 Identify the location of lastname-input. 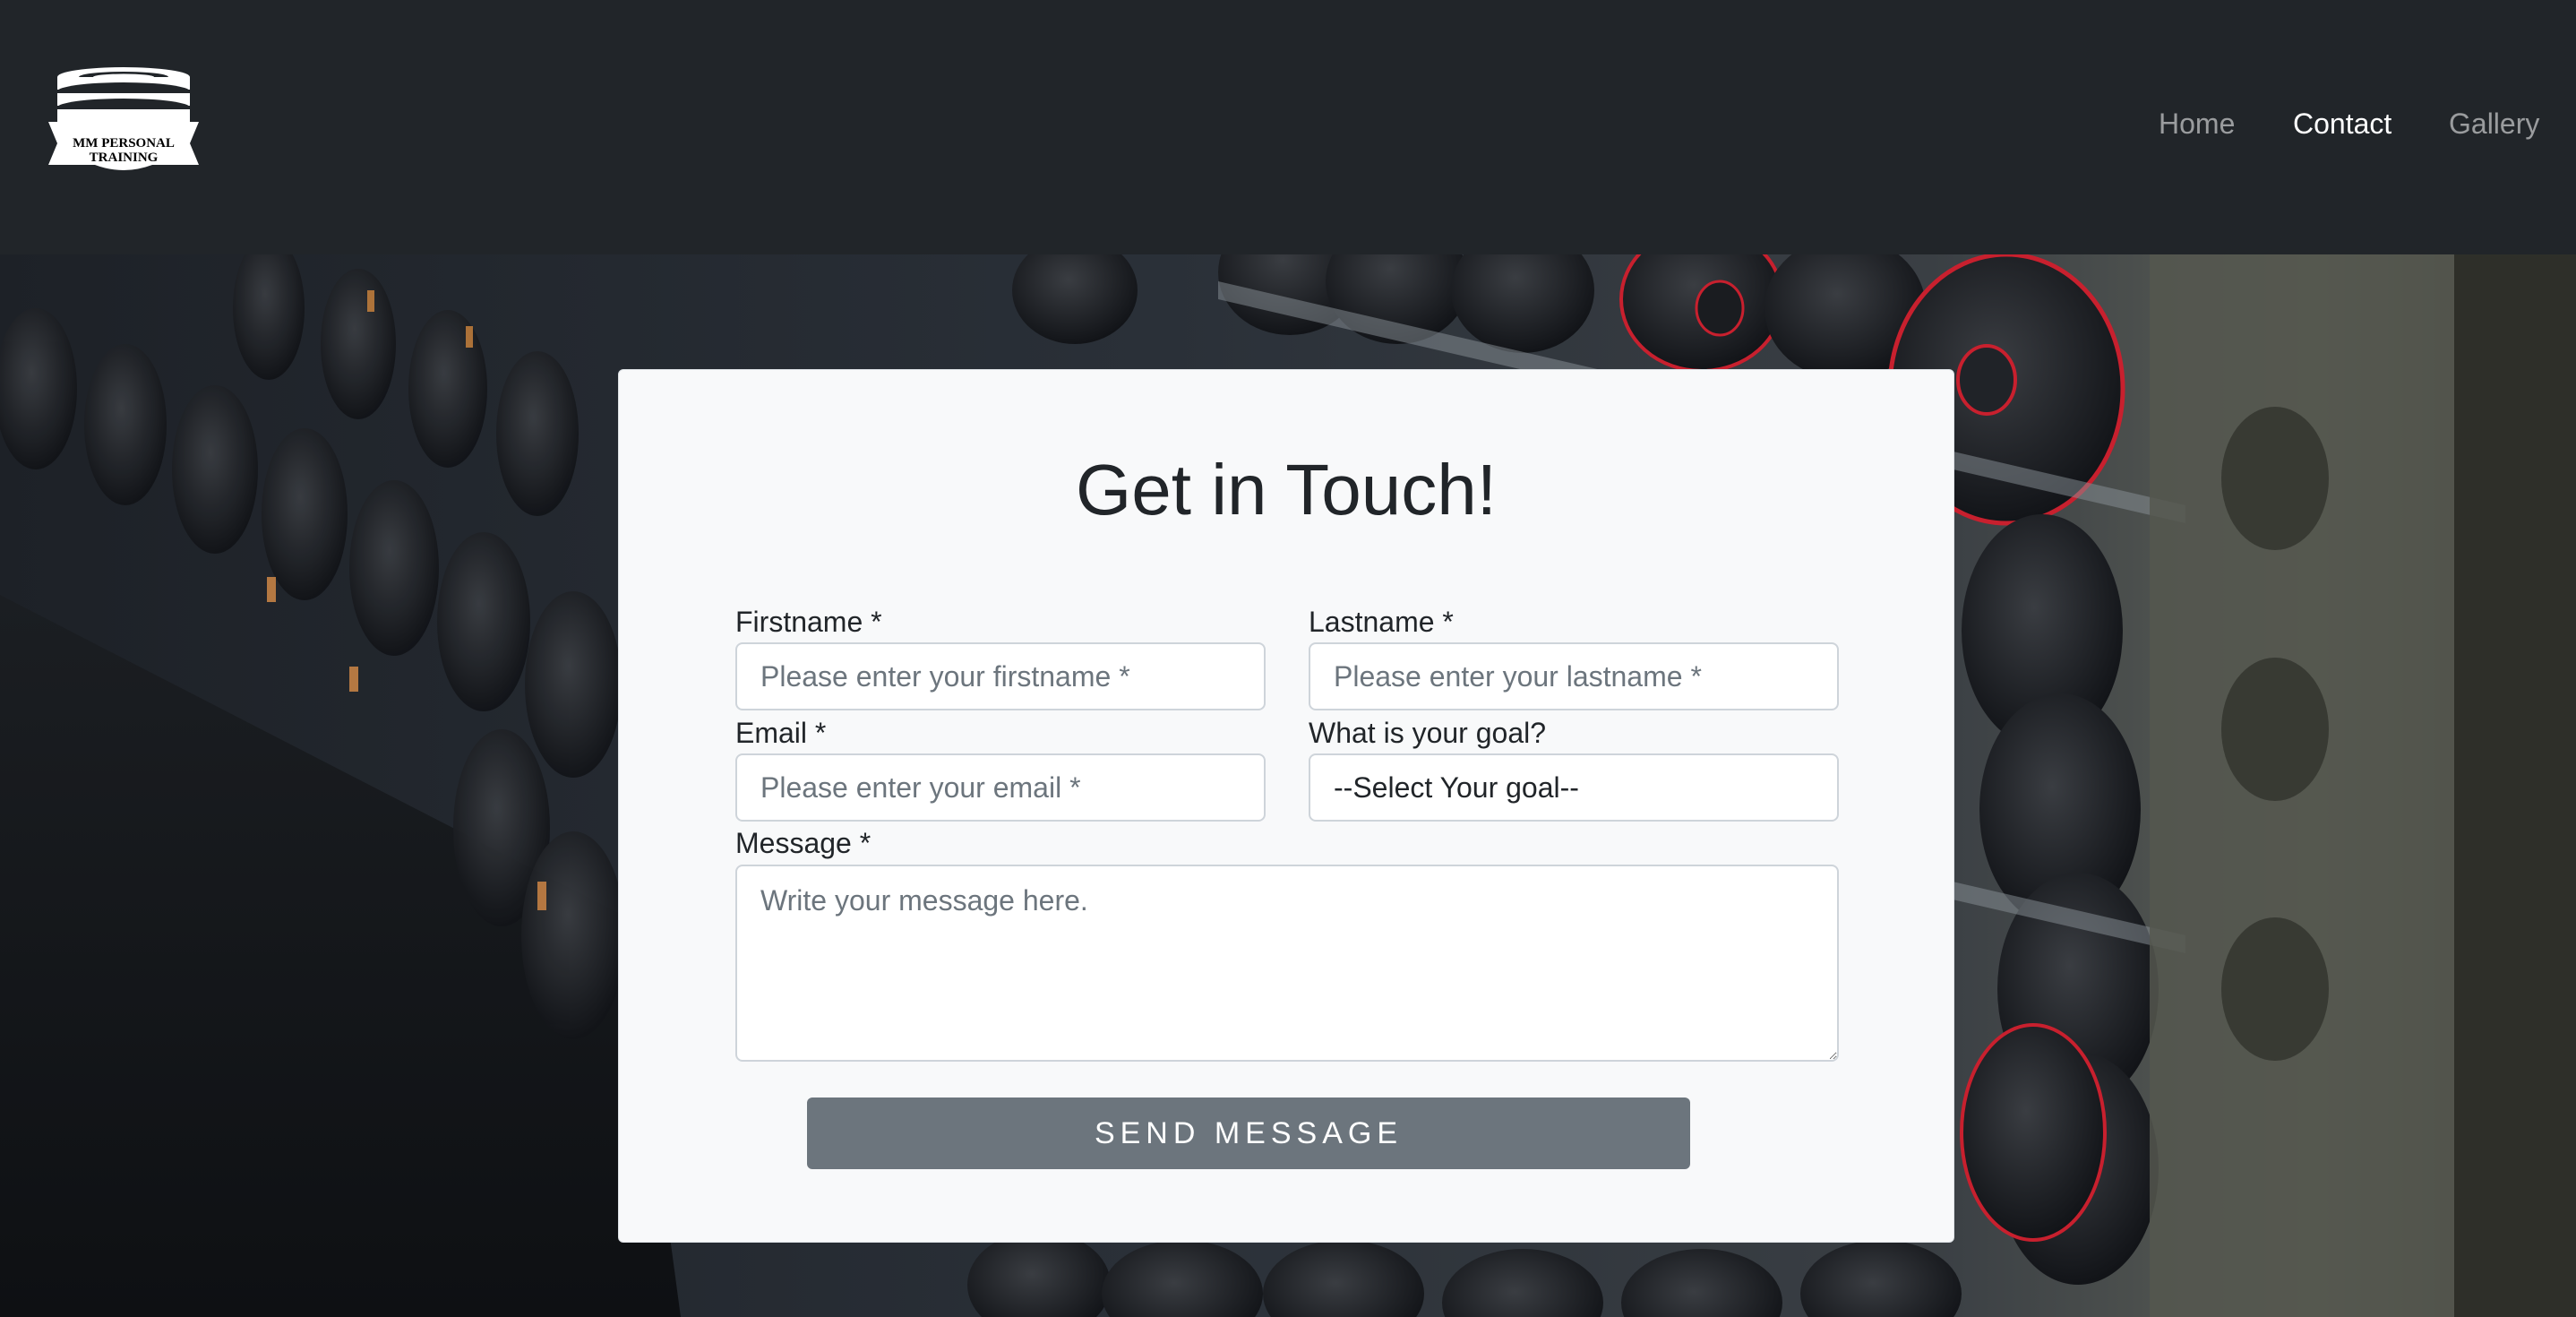
(1574, 676).